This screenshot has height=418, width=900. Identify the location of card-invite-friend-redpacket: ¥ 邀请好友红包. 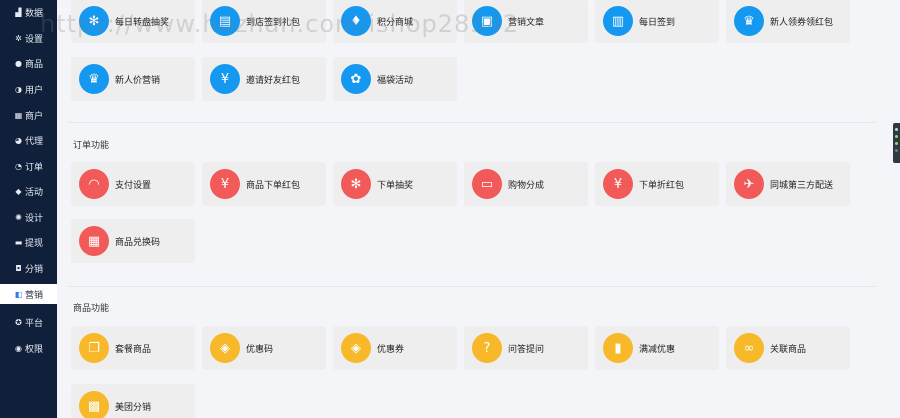
(264, 79).